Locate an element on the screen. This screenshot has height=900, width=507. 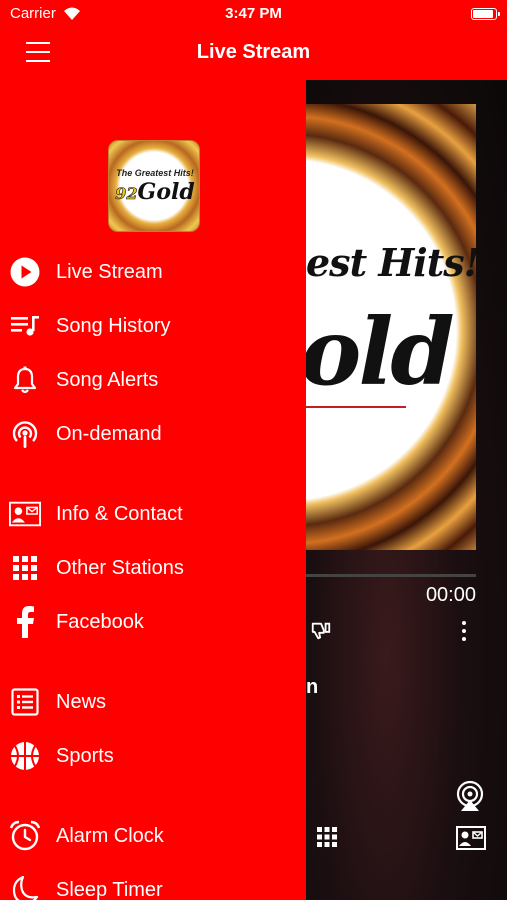
elapsed-time: 00:00 is located at coordinates (450, 595).